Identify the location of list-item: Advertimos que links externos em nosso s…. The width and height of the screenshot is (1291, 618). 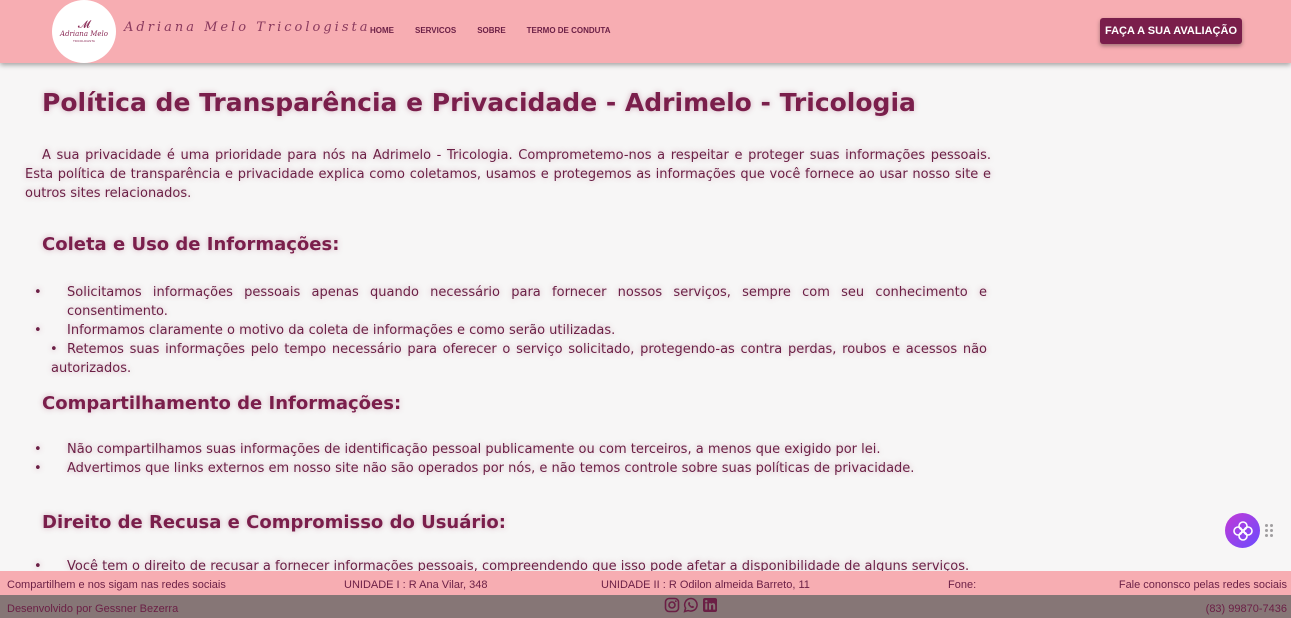
(506, 468).